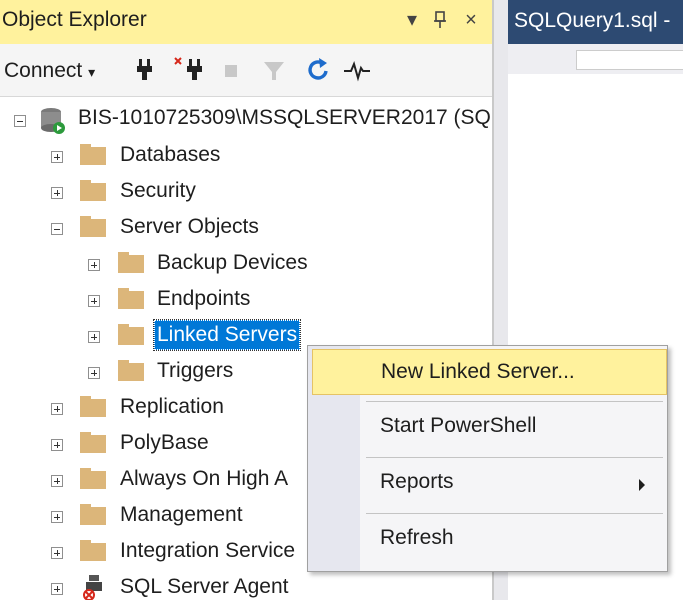 This screenshot has width=683, height=600. I want to click on menu-item-label: Start PowerShell, so click(458, 425).